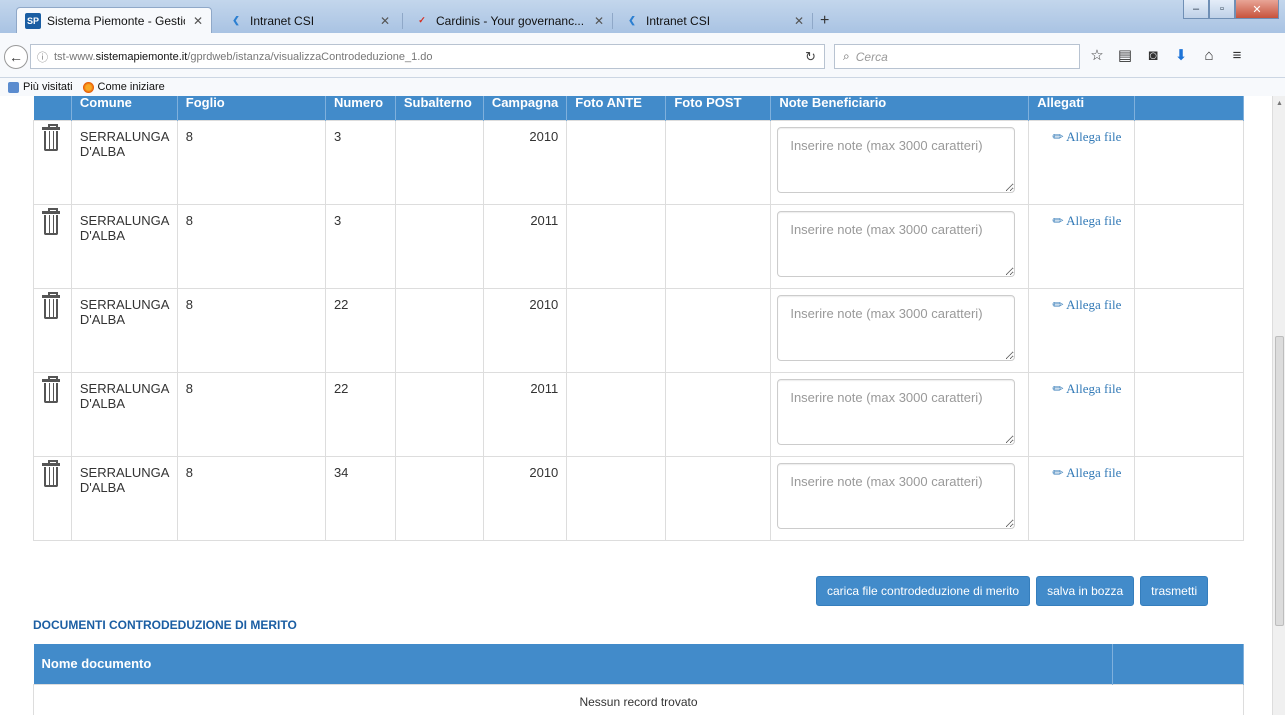 Image resolution: width=1285 pixels, height=715 pixels. I want to click on header-foglio: Foglio, so click(251, 108).